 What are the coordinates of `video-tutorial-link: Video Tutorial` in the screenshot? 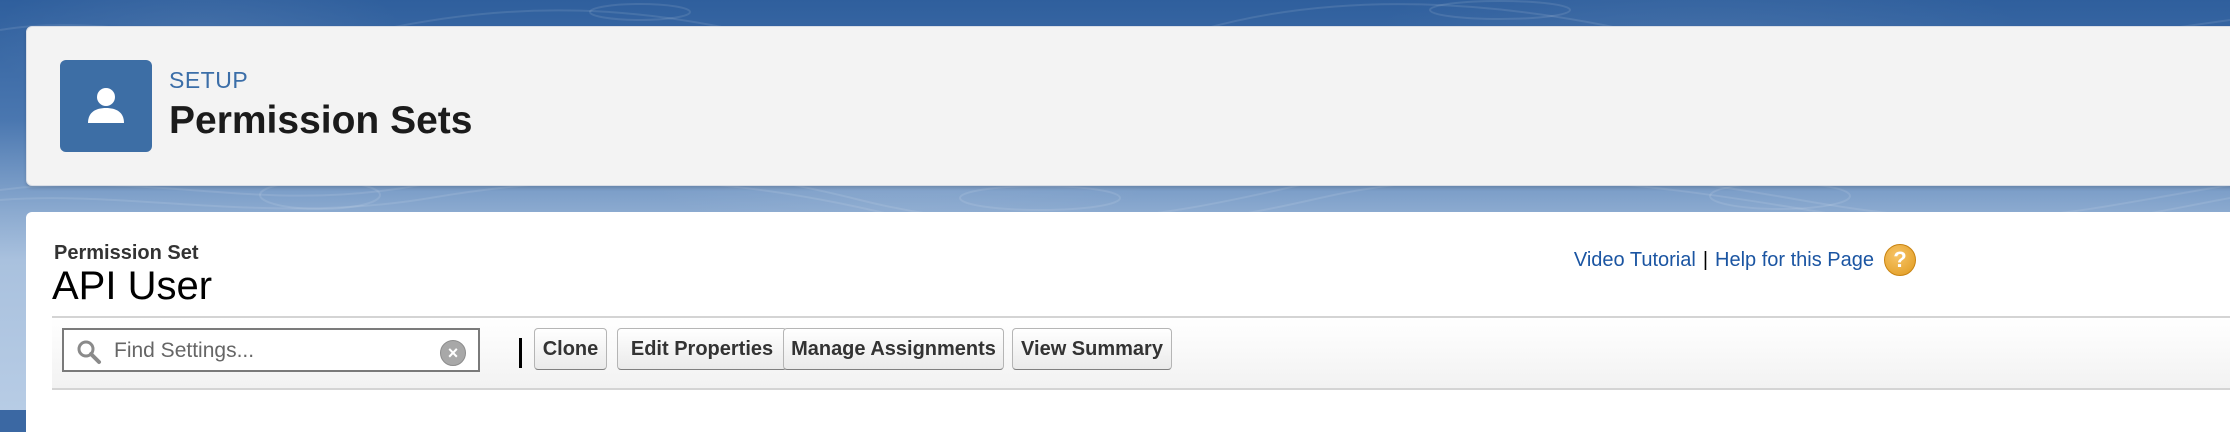 It's located at (1635, 260).